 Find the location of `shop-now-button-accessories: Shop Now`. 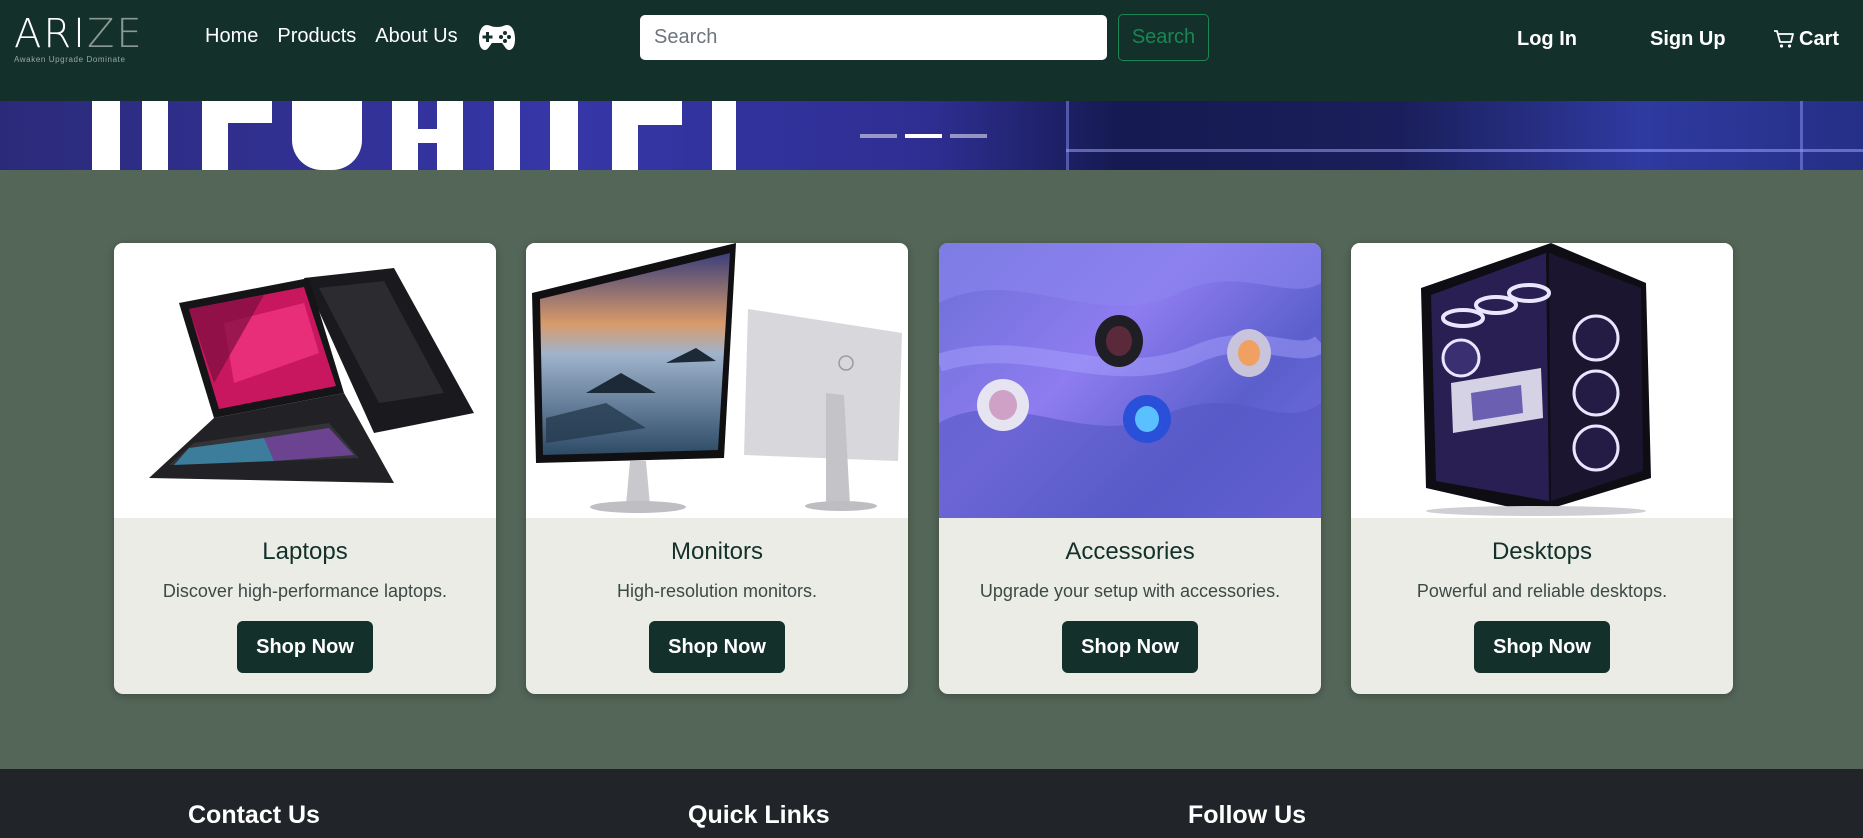

shop-now-button-accessories: Shop Now is located at coordinates (1130, 647).